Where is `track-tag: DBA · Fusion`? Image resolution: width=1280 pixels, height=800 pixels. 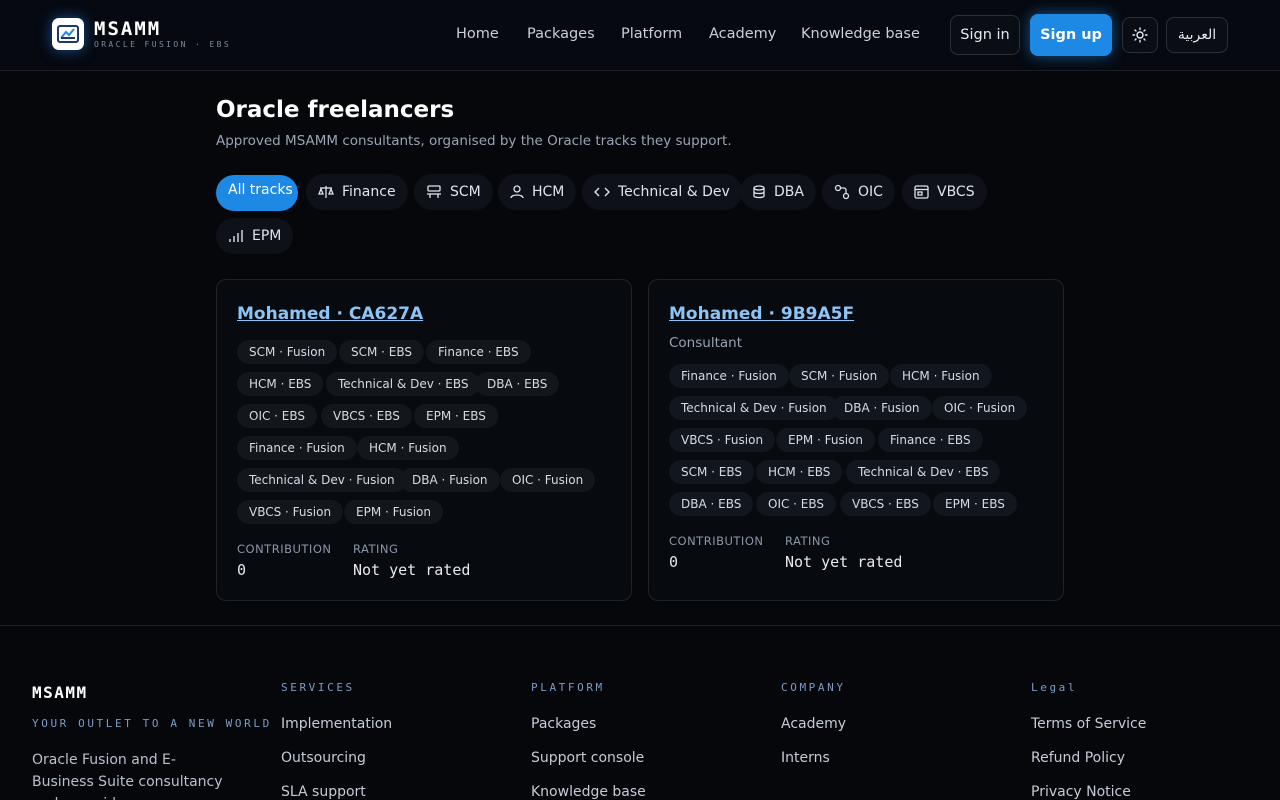 track-tag: DBA · Fusion is located at coordinates (450, 480).